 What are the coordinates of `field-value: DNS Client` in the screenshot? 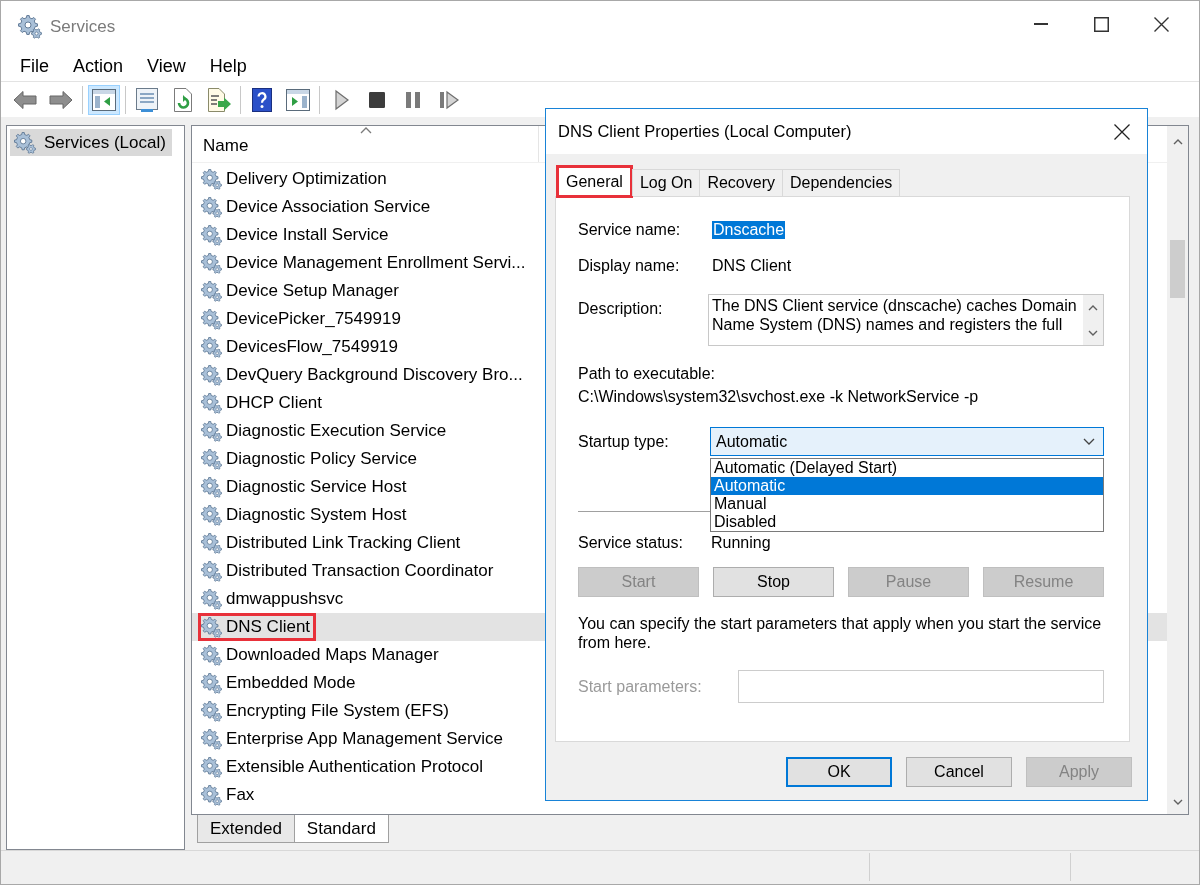 It's located at (752, 266).